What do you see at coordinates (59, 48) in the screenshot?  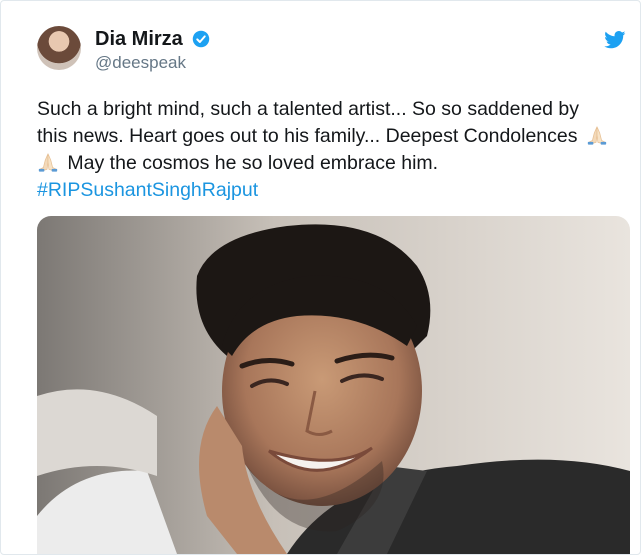 I see `author-avatar` at bounding box center [59, 48].